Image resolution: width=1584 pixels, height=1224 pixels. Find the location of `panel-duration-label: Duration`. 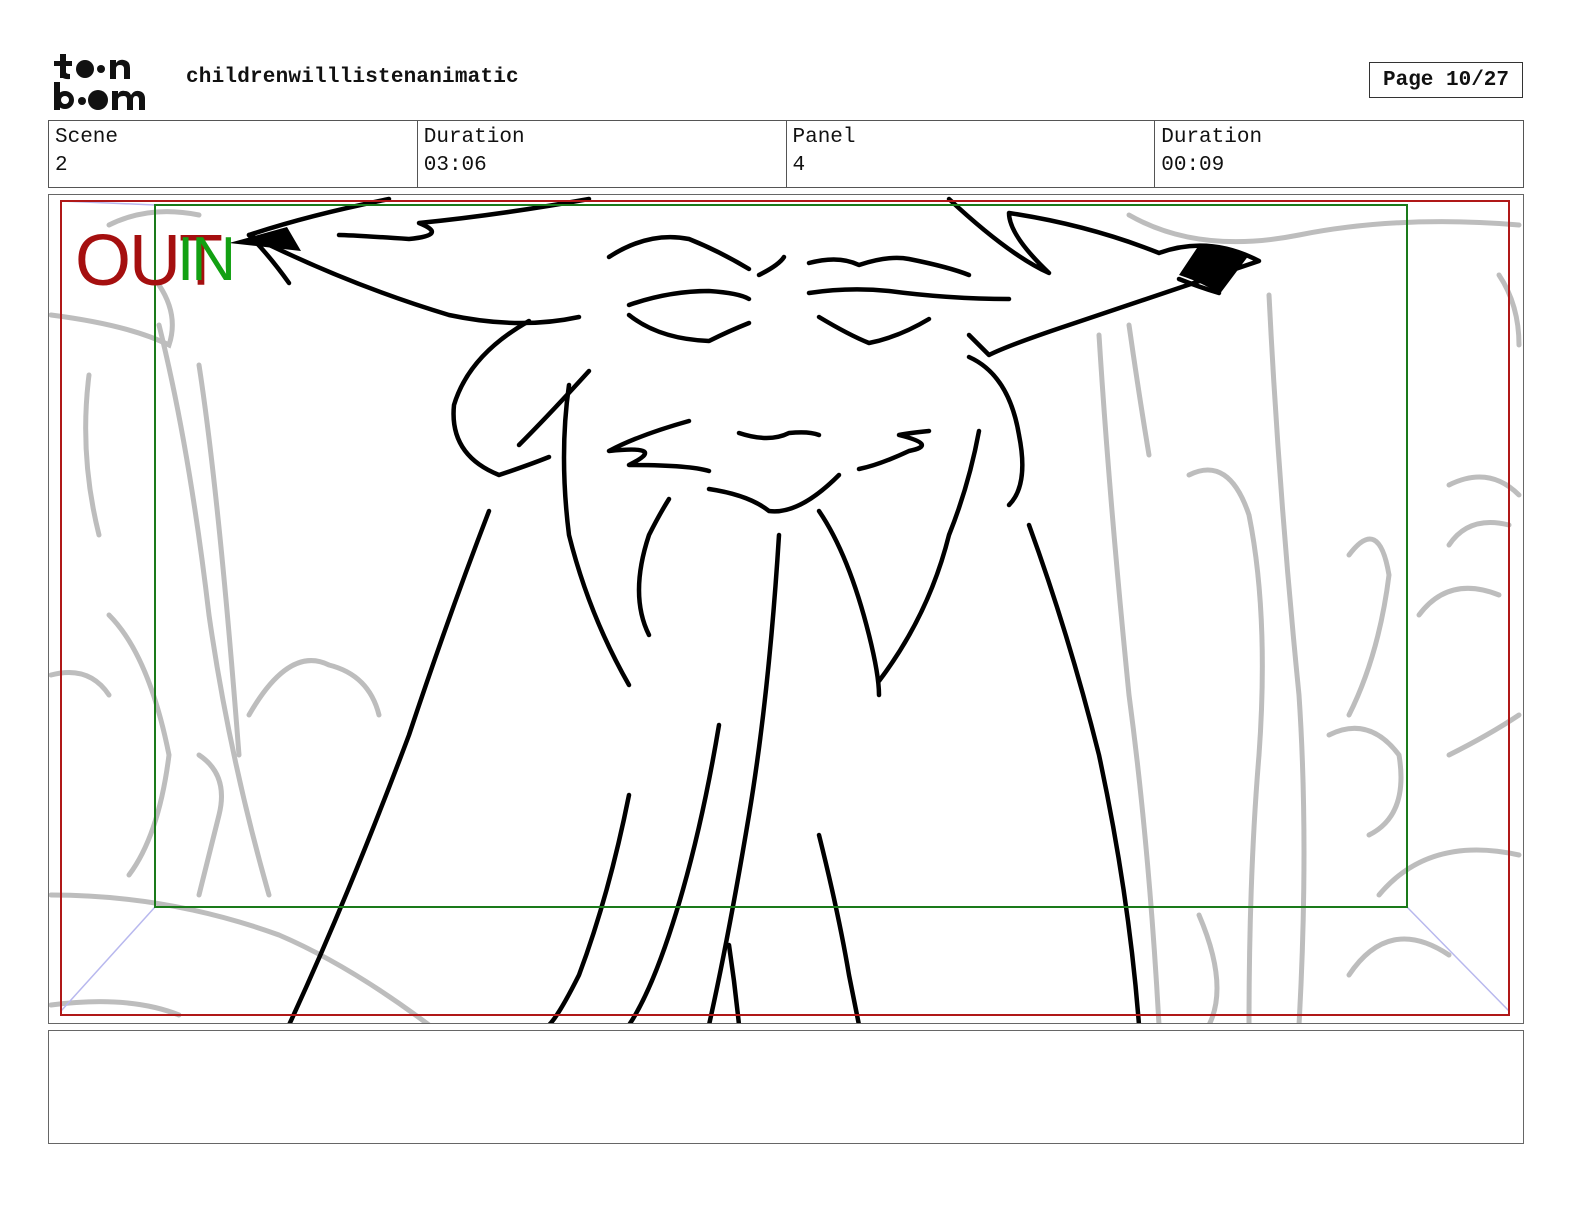

panel-duration-label: Duration is located at coordinates (1212, 137).